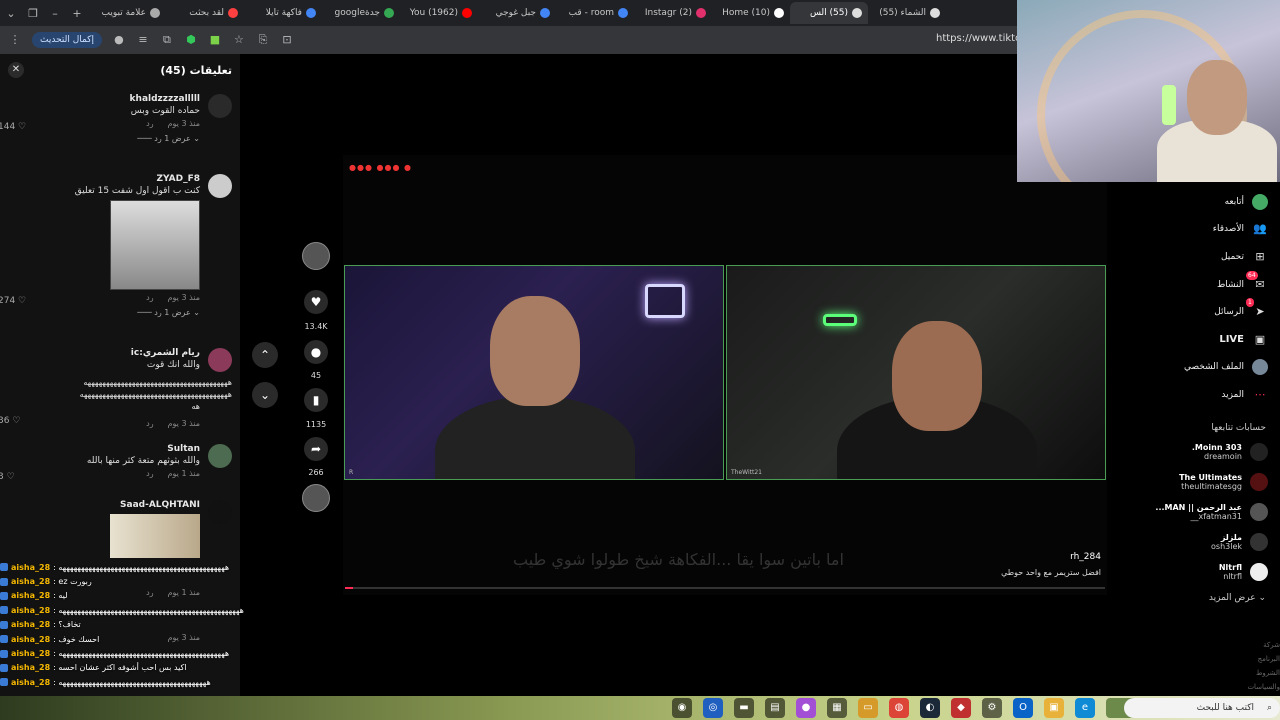 This screenshot has width=1280, height=720. I want to click on streamer-webcam-overlay, so click(1148, 91).